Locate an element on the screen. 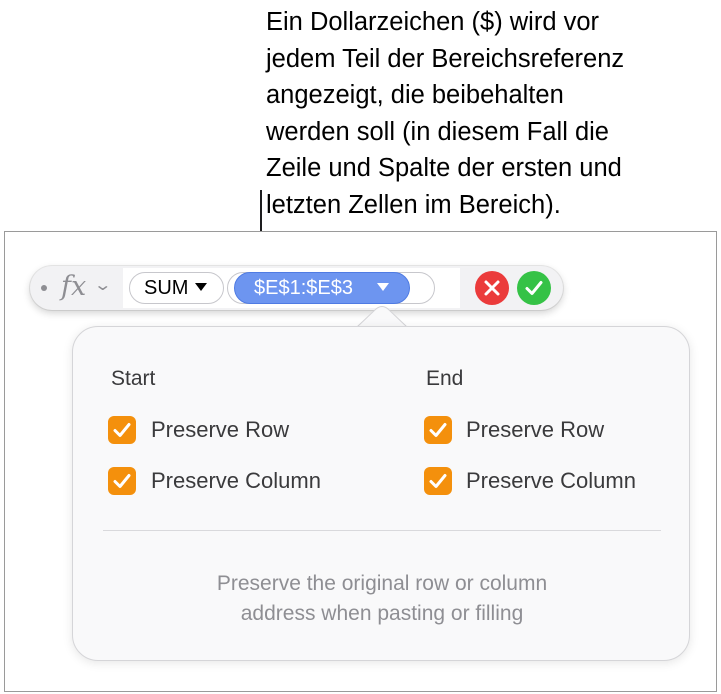 Image resolution: width=721 pixels, height=694 pixels. function-token: SUM is located at coordinates (176, 288).